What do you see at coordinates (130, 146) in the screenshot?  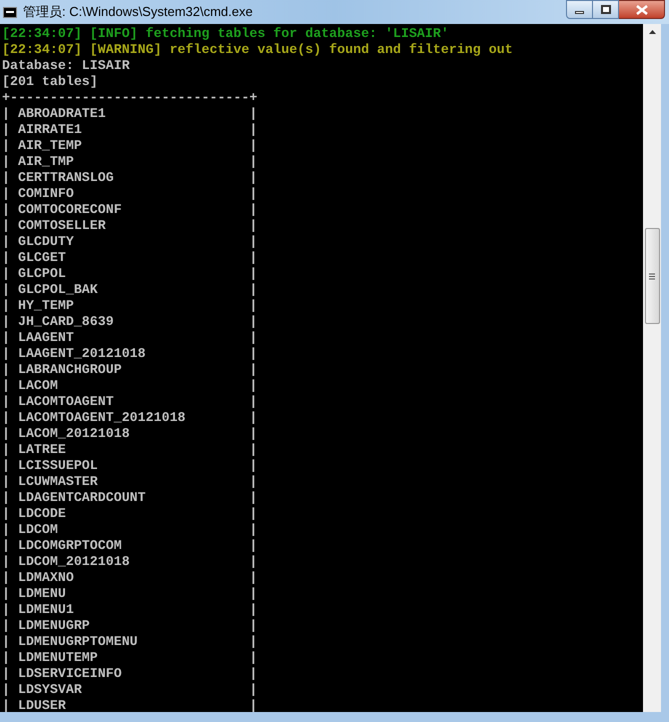 I see `console-line: | AIR_TEMP |` at bounding box center [130, 146].